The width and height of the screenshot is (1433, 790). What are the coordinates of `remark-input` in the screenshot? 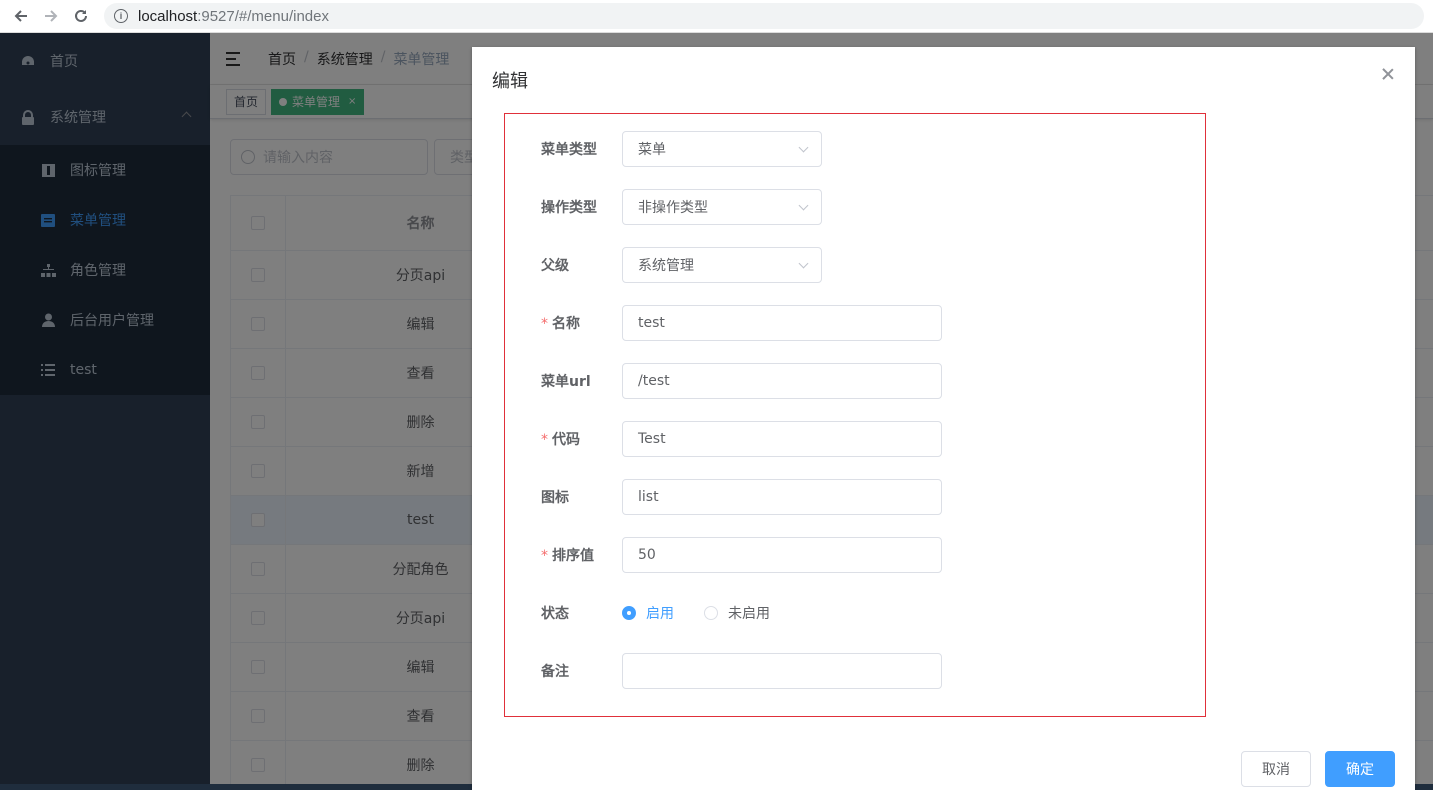 It's located at (782, 671).